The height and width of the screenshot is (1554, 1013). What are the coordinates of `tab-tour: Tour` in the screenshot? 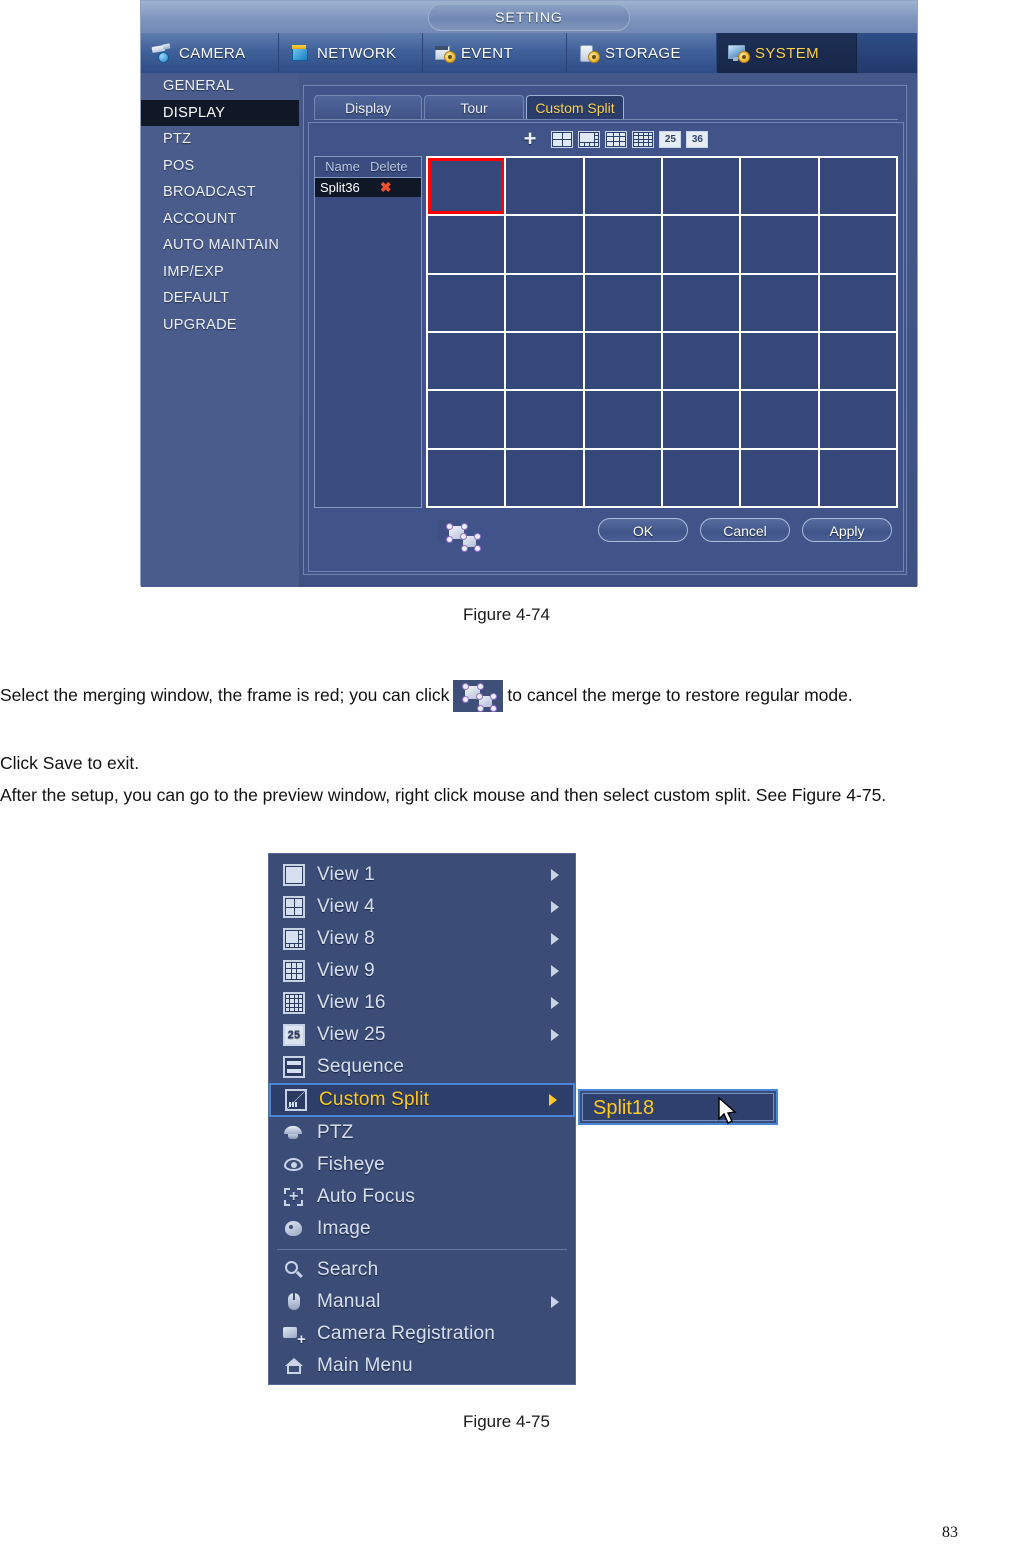 It's located at (474, 107).